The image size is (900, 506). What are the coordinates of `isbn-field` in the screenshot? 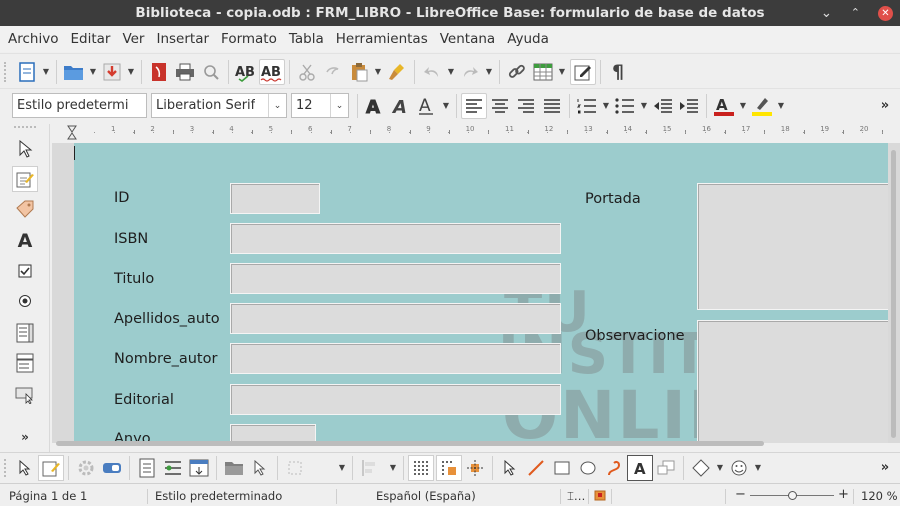 It's located at (395, 238).